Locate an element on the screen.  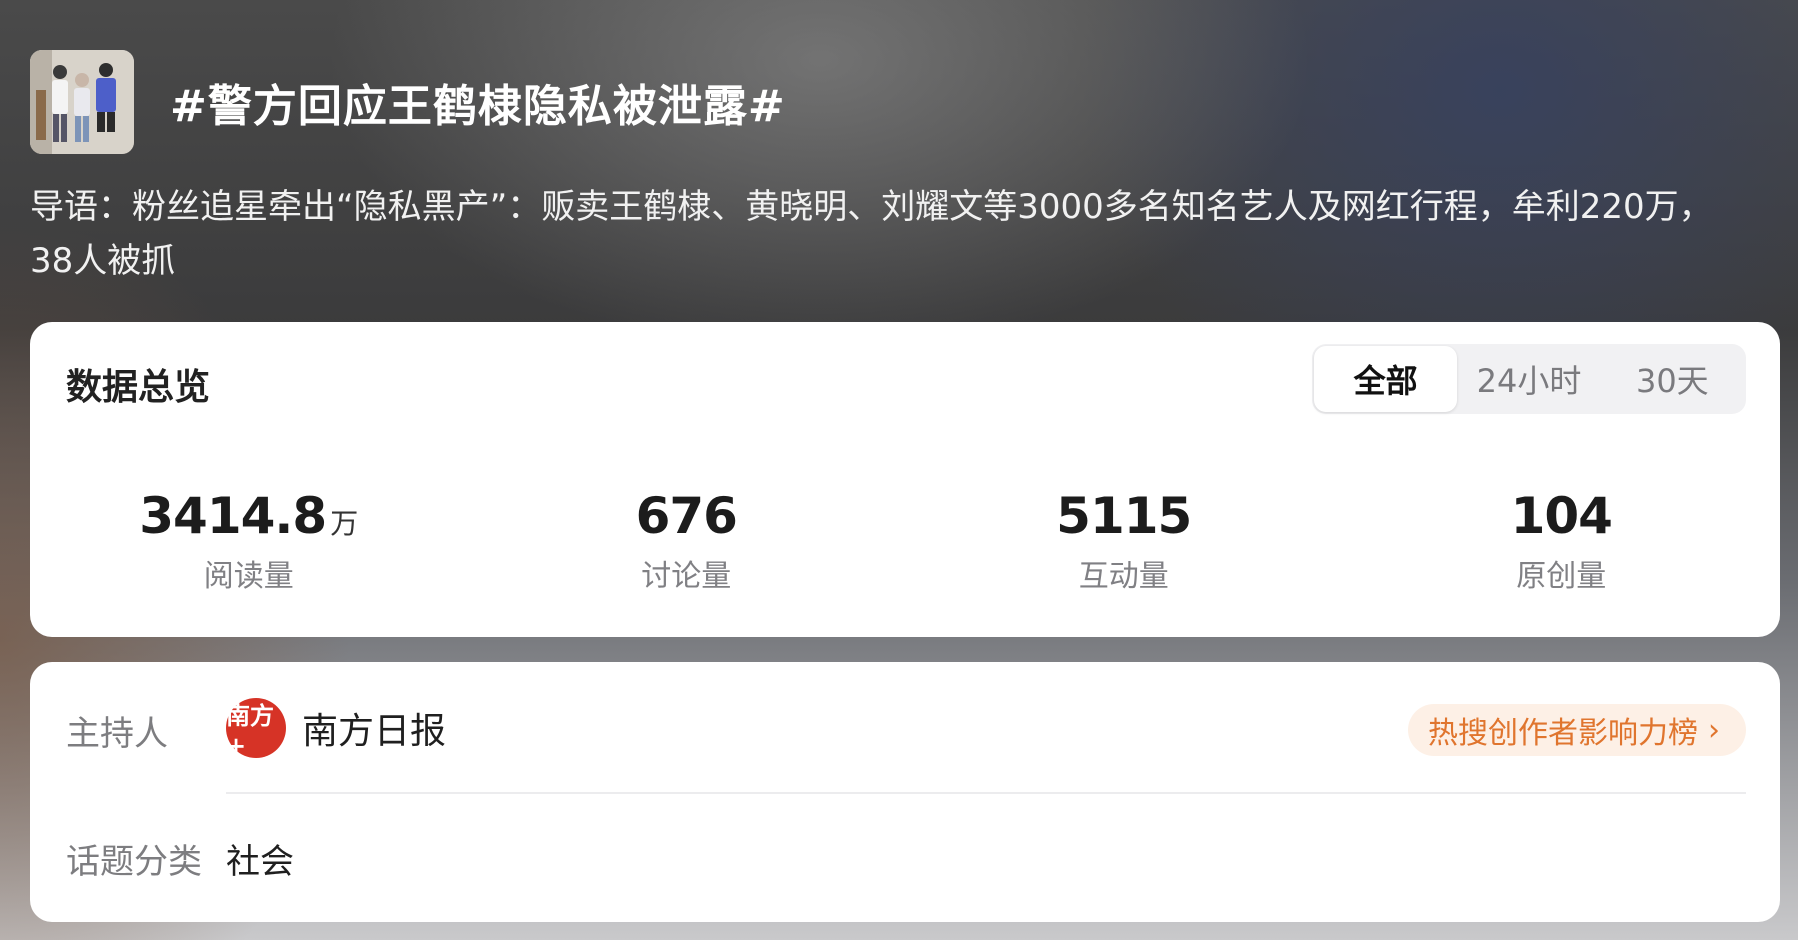
time-range-tabs: 全部 24小时 30天 is located at coordinates (1529, 379).